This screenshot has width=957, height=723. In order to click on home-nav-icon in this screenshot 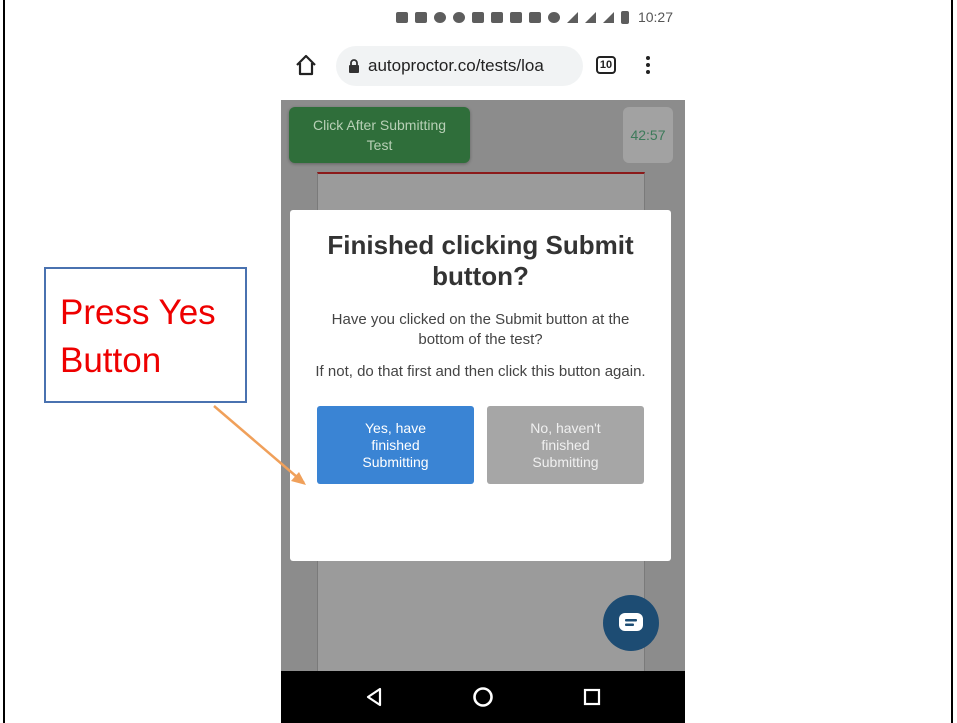, I will do `click(483, 697)`.